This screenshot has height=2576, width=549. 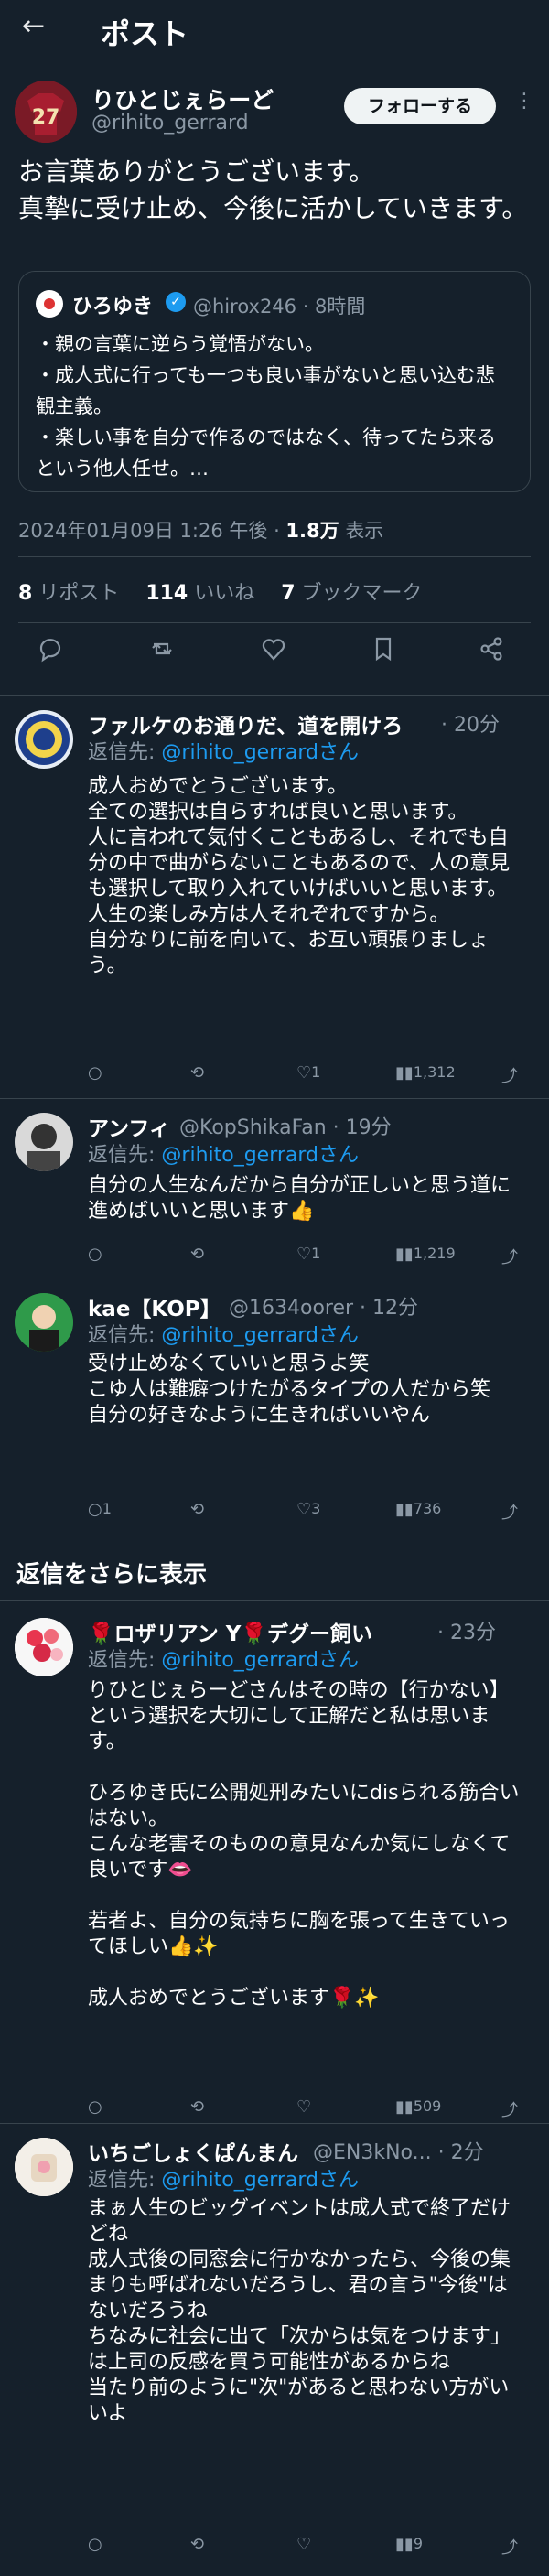 What do you see at coordinates (428, 2106) in the screenshot?
I see `views-count: 509` at bounding box center [428, 2106].